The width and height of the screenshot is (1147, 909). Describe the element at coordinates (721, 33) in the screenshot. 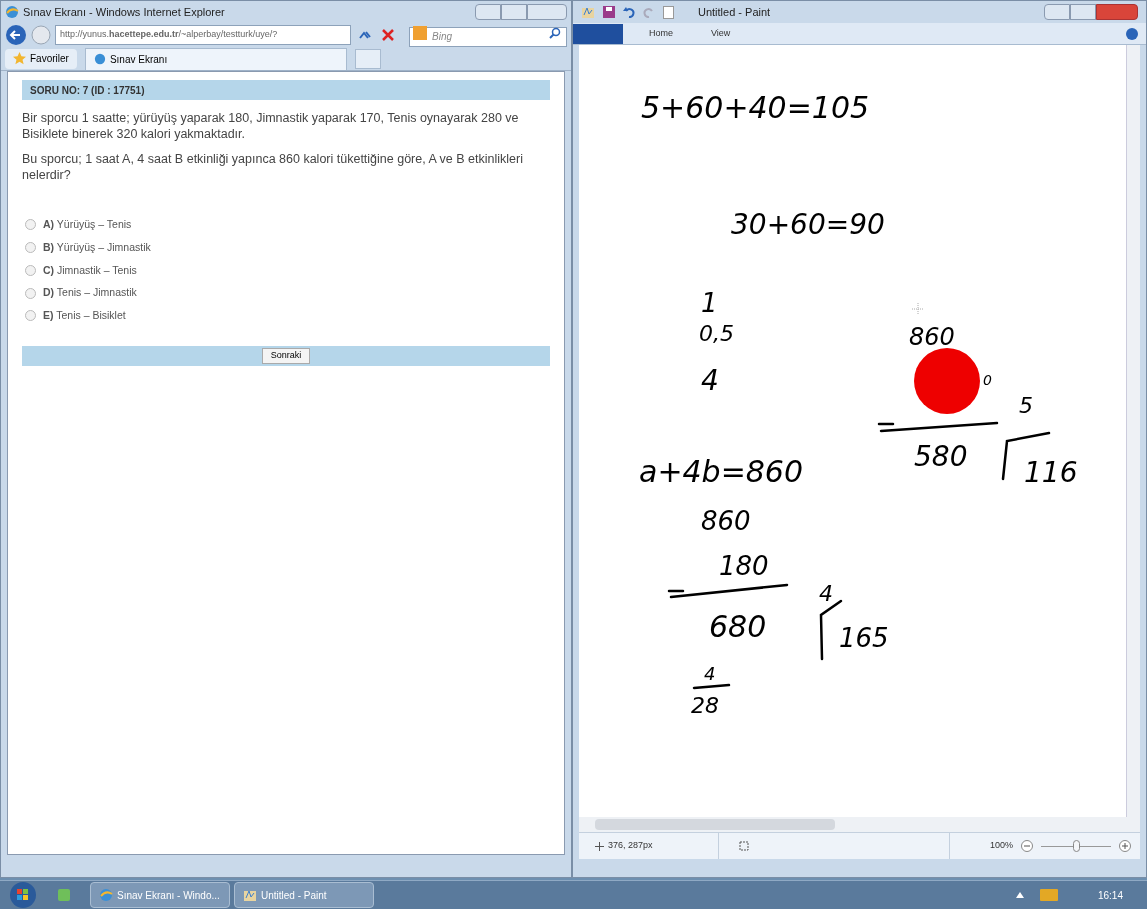

I see `ribbon-tab: View` at that location.